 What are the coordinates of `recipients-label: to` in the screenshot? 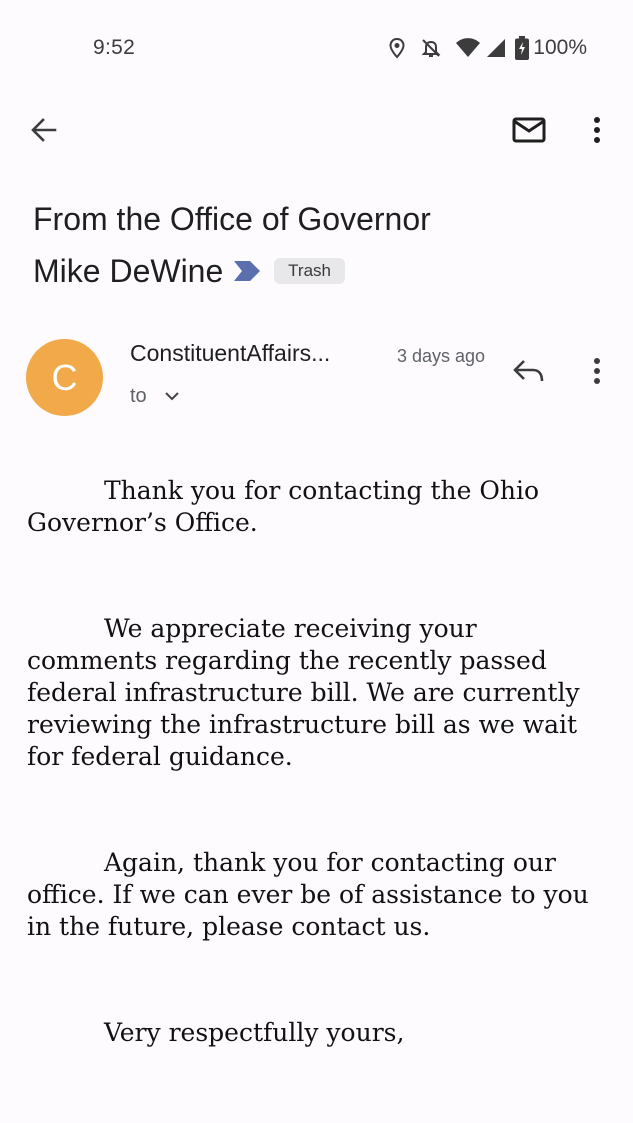 It's located at (138, 395).